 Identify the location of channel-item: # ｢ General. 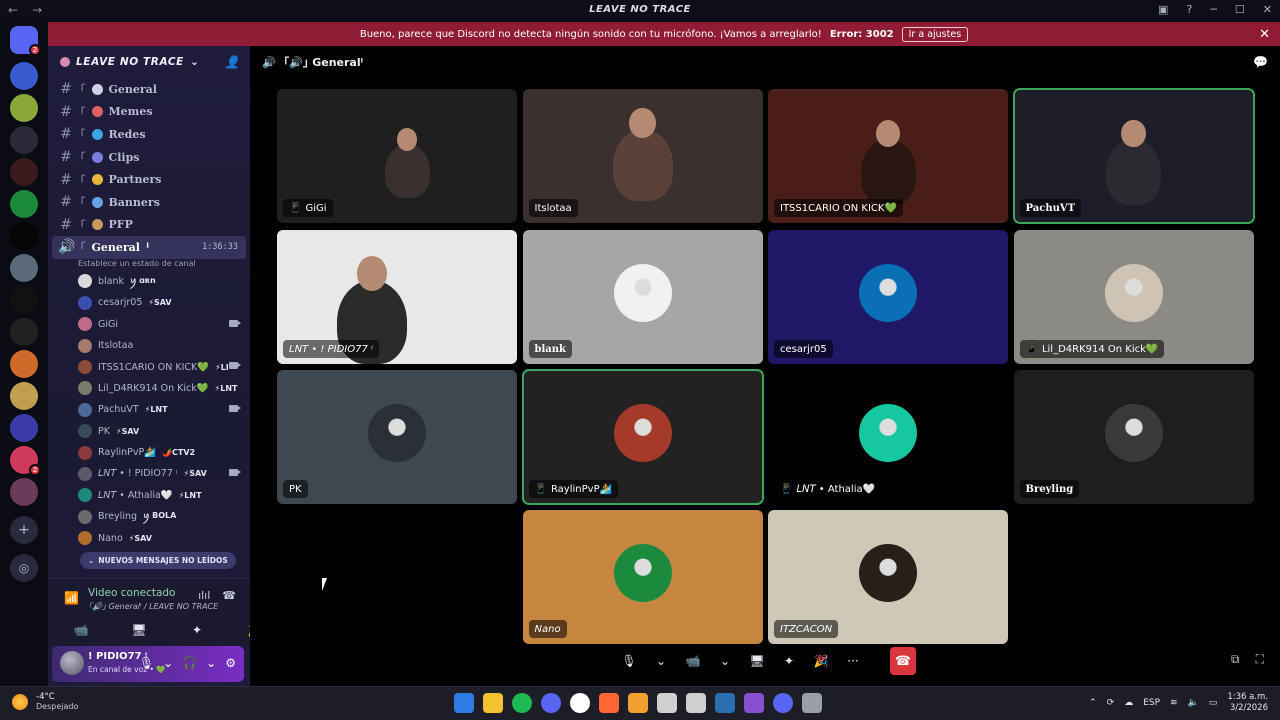
(149, 89).